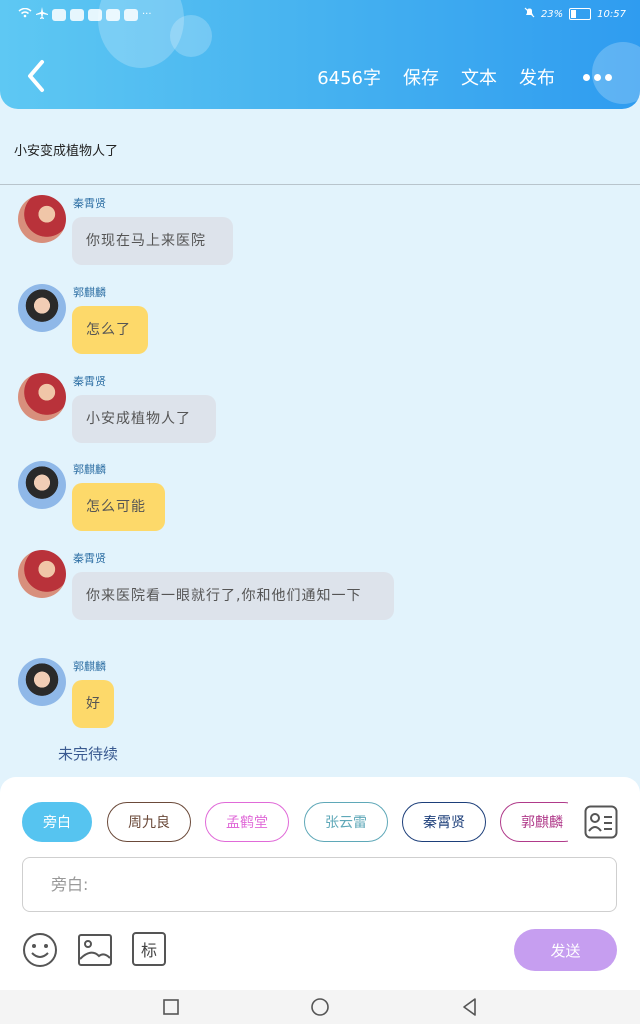 The width and height of the screenshot is (640, 1024). Describe the element at coordinates (611, 14) in the screenshot. I see `clock: 10:57` at that location.